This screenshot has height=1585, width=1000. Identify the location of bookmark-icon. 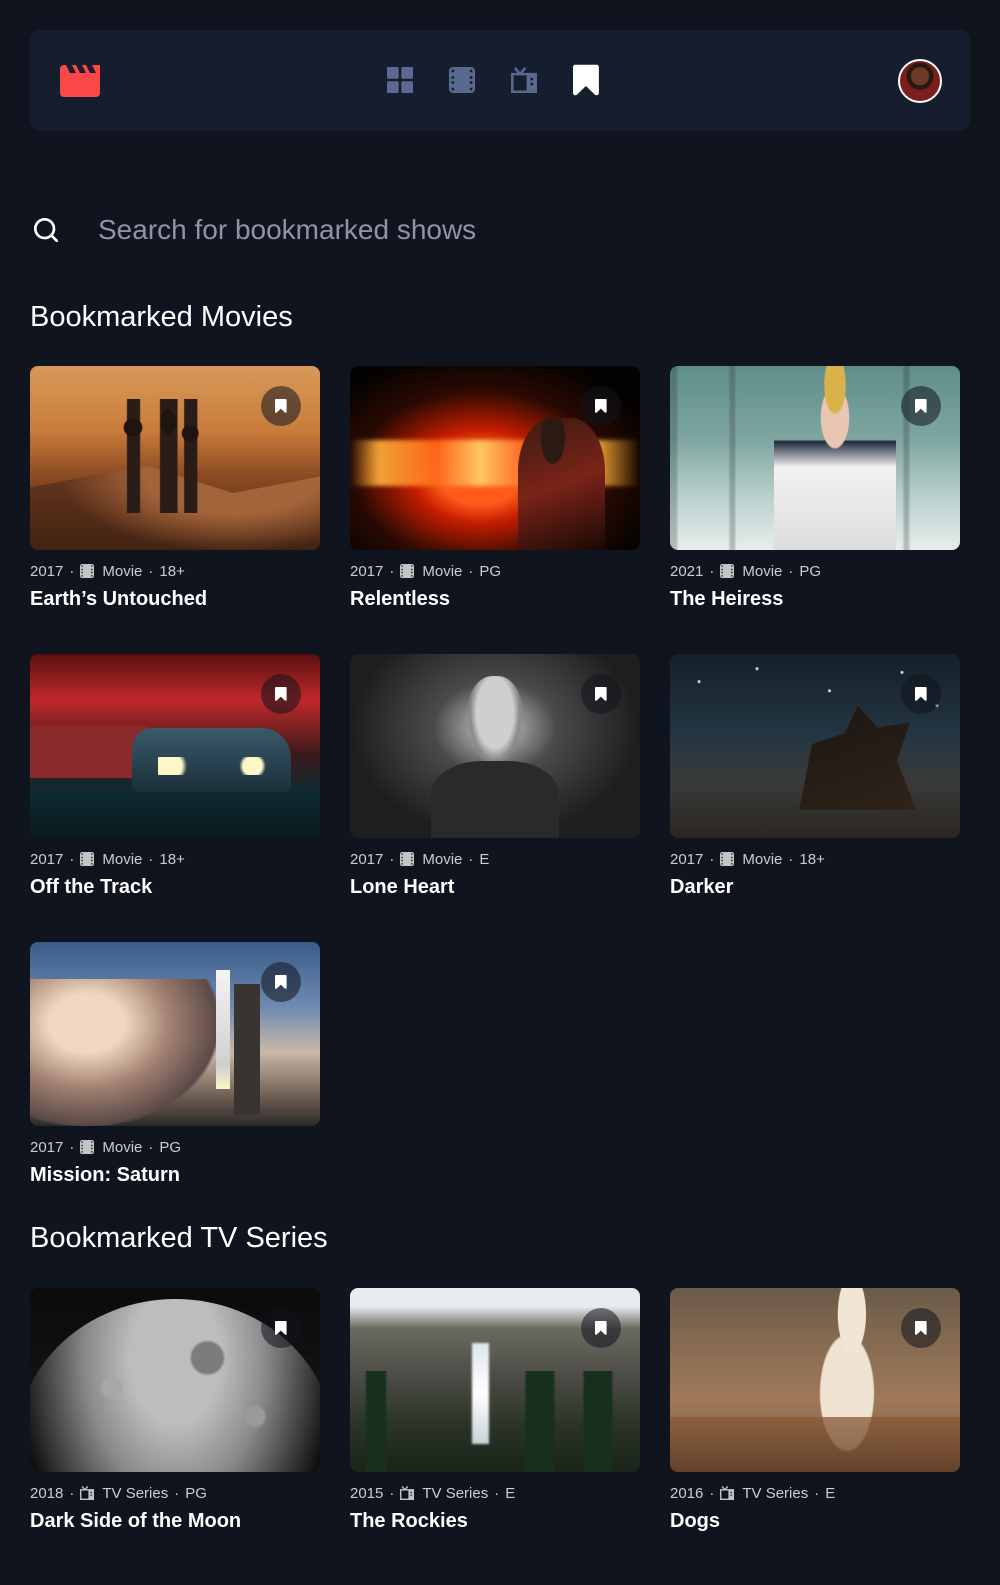
(586, 80).